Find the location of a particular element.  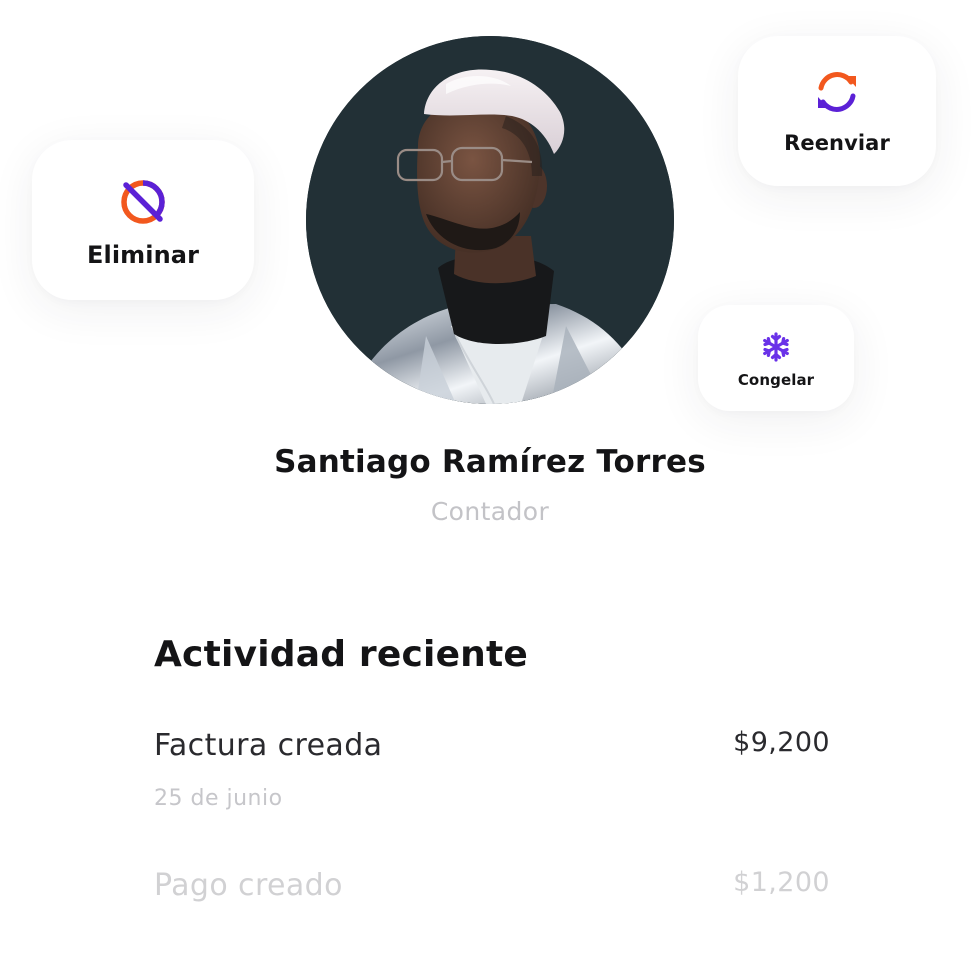

avatar is located at coordinates (490, 220).